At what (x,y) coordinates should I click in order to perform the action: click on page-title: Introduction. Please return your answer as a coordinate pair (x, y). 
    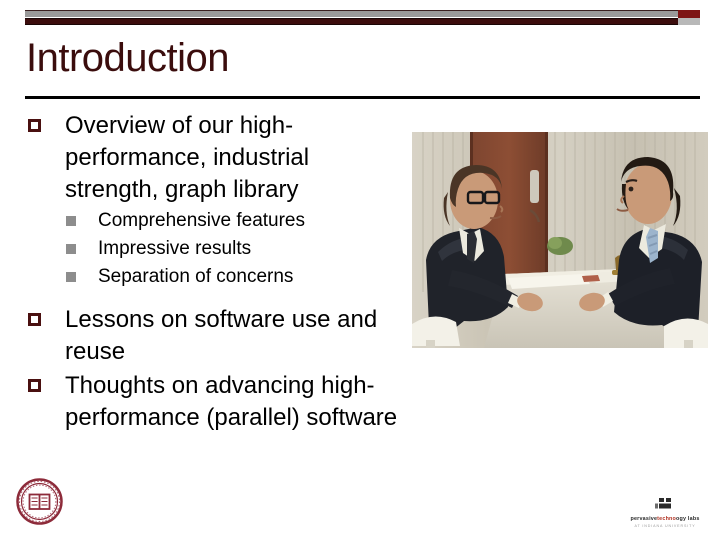
    Looking at the image, I should click on (128, 58).